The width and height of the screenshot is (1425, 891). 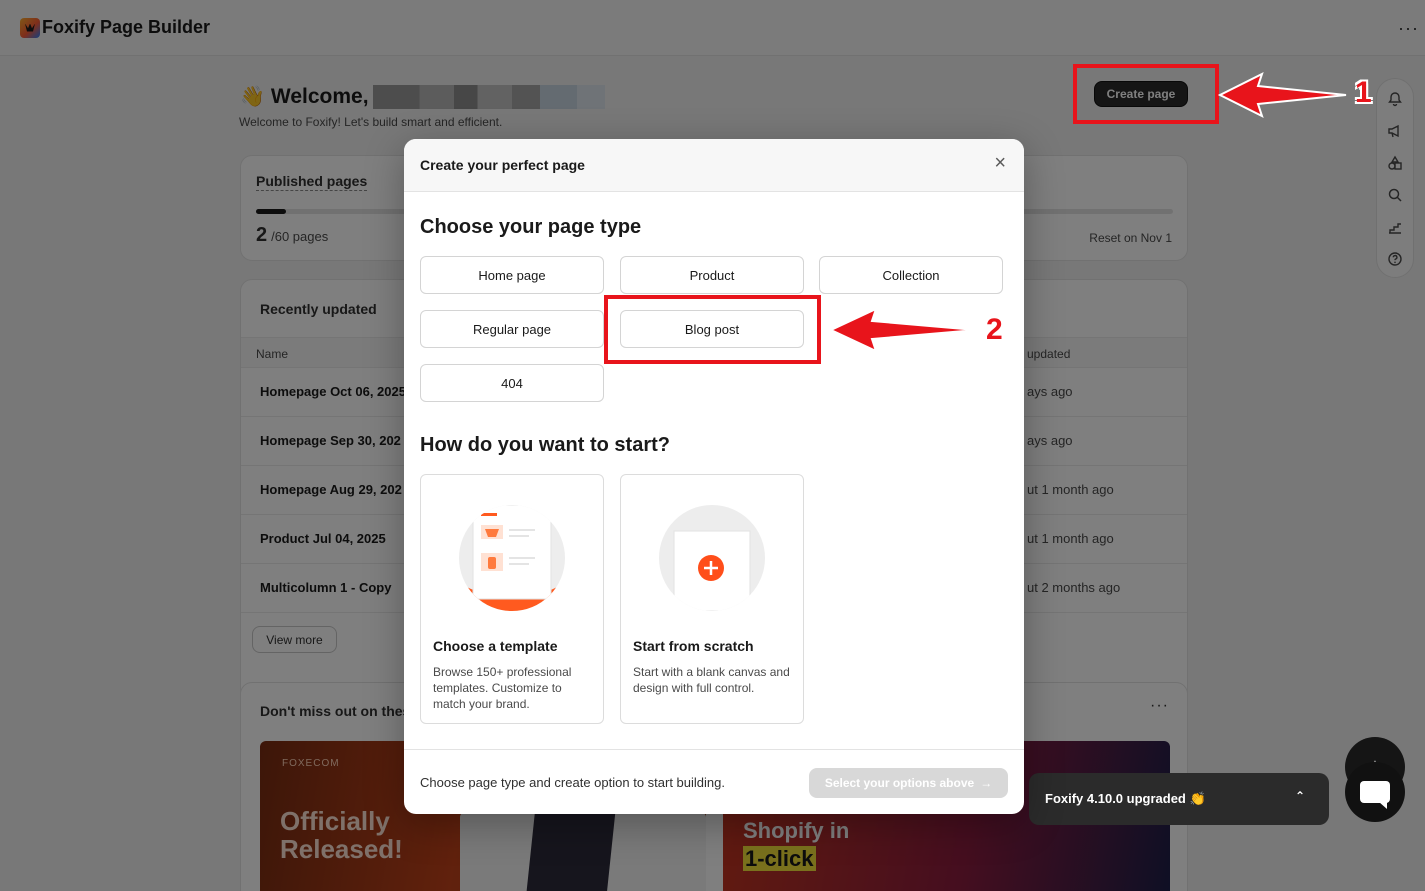 What do you see at coordinates (1375, 795) in the screenshot?
I see `chat-bubble-icon` at bounding box center [1375, 795].